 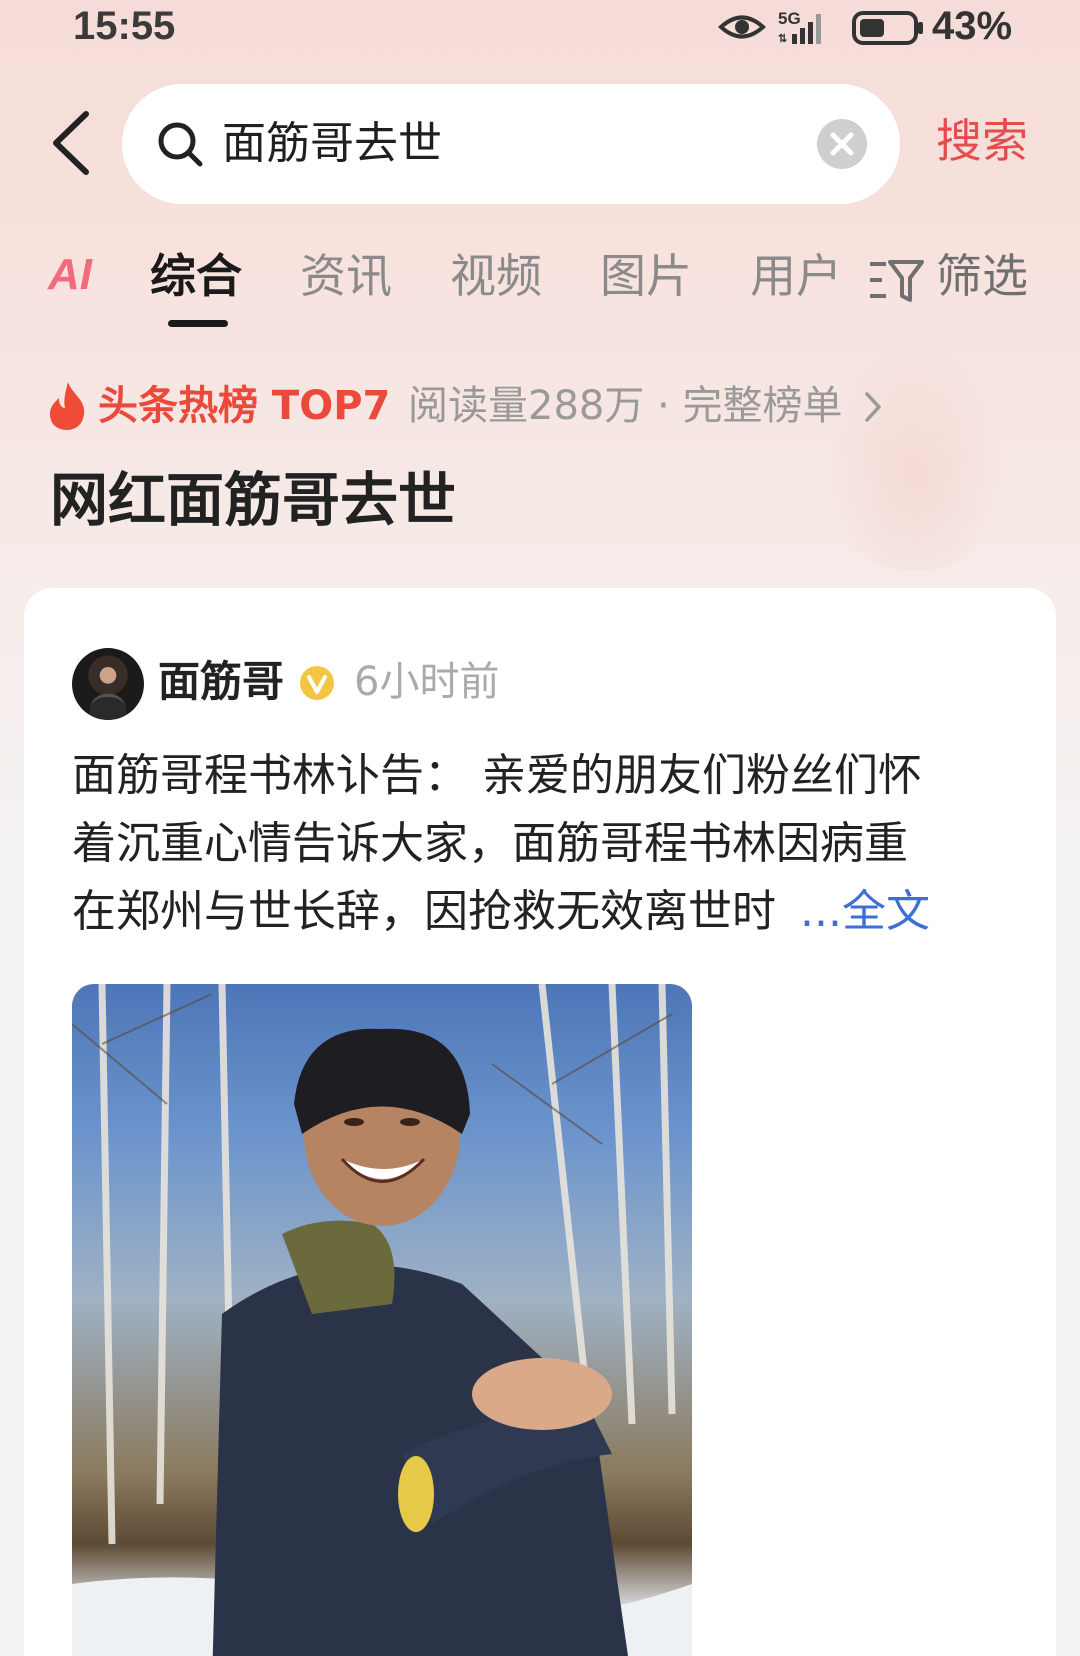 I want to click on battery-percent: 43%, so click(x=972, y=26).